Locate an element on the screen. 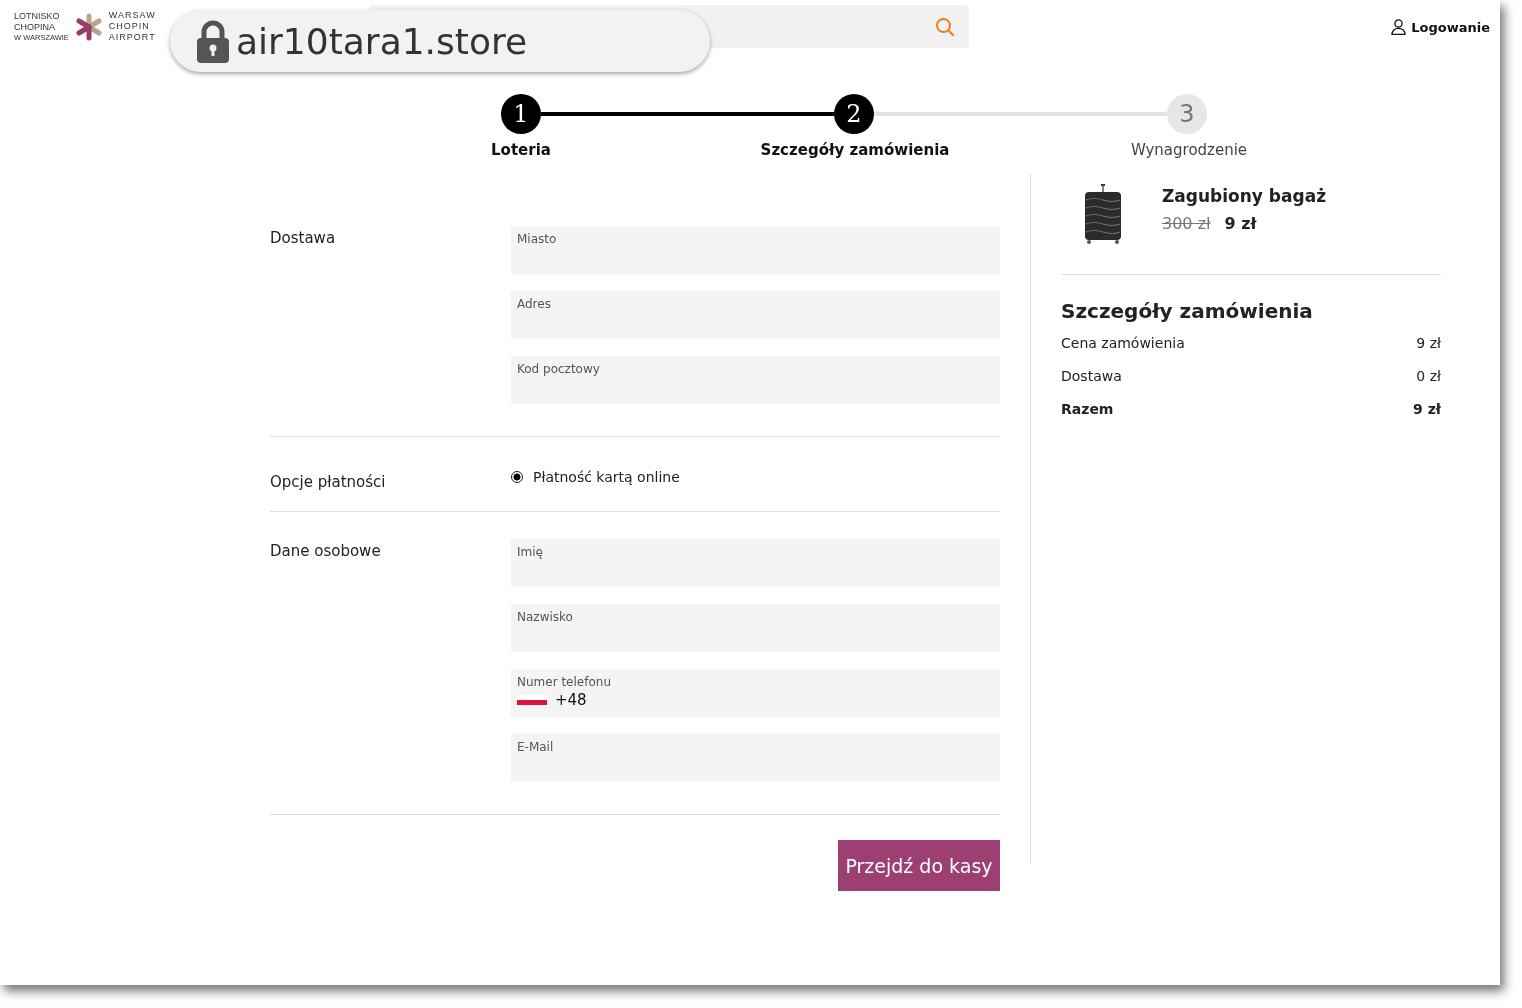  summary-title: Szczegóły zamówienia is located at coordinates (1187, 311).